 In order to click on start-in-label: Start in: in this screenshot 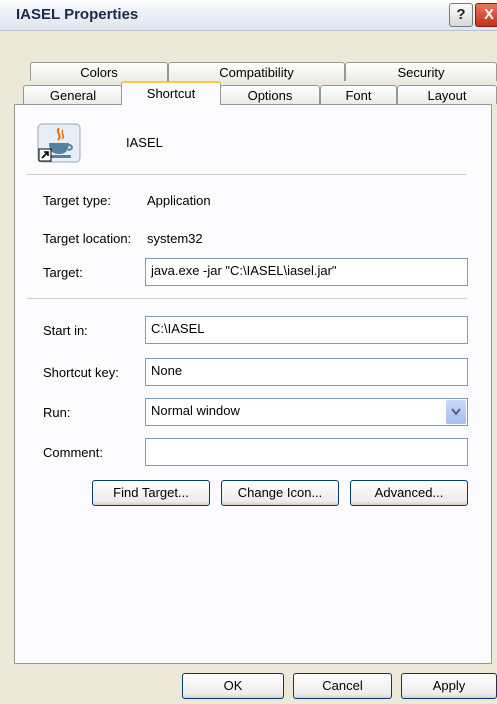, I will do `click(65, 330)`.